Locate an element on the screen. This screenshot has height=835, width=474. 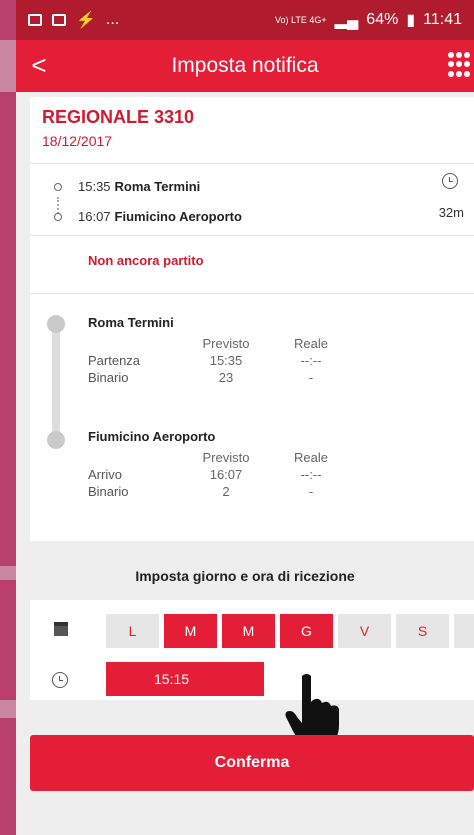
train-name: REGIONALE 3310 is located at coordinates (118, 117).